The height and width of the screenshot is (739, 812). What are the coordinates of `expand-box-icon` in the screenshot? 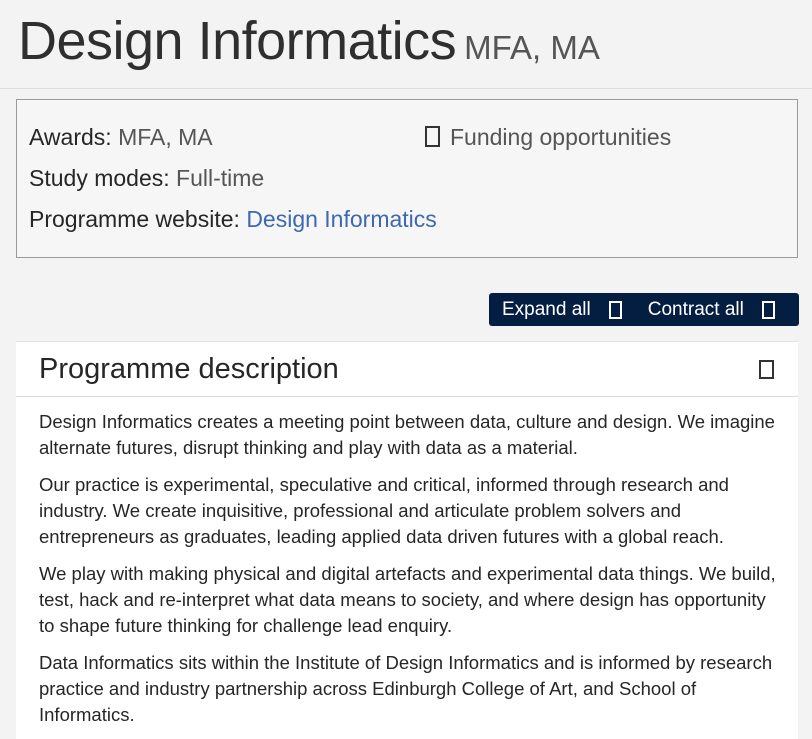 It's located at (615, 309).